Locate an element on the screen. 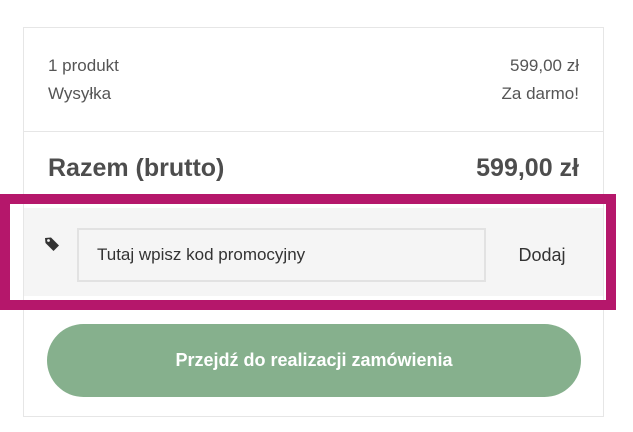  total-label: Razem (brutto) is located at coordinates (136, 168).